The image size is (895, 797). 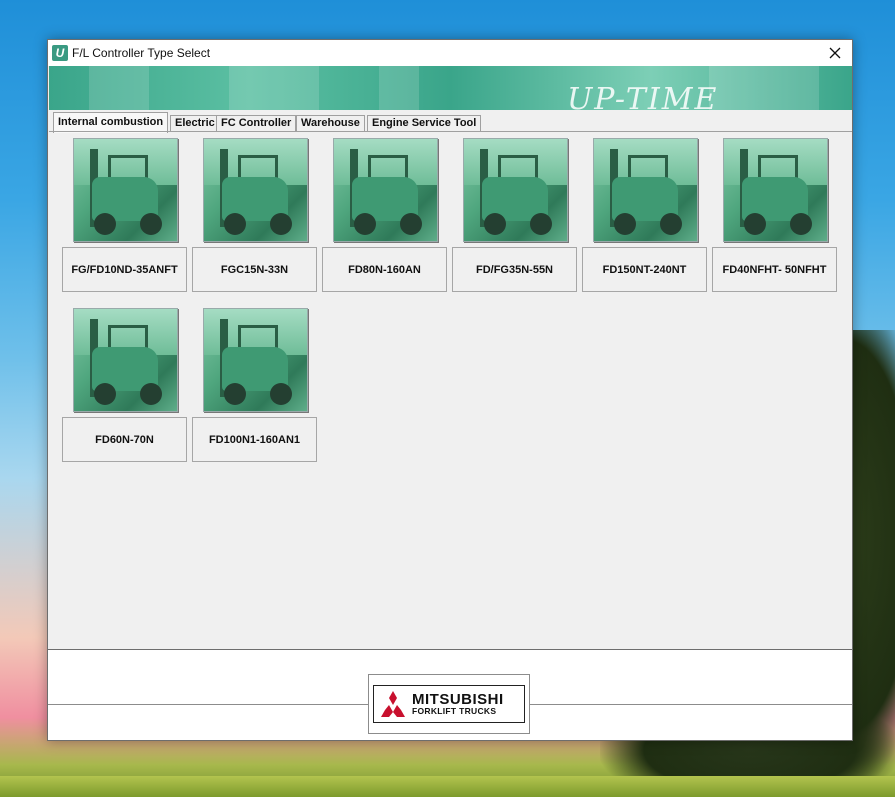 I want to click on model-button-fd60n-70n: FD60N-70N, so click(x=124, y=439).